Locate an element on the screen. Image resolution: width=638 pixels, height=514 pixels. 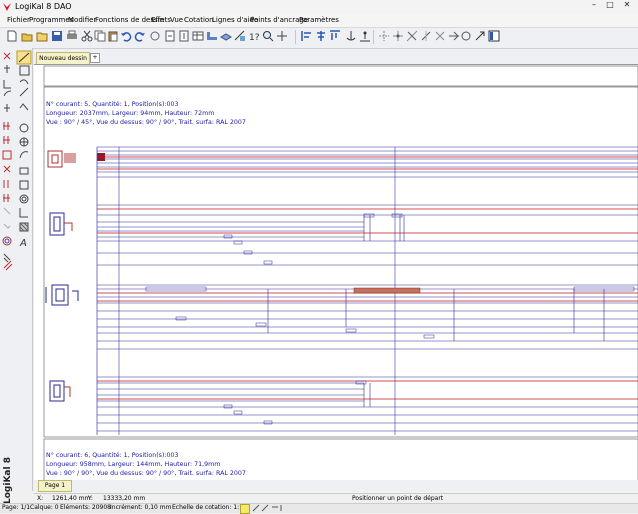
help-icon: 1? is located at coordinates (254, 36).